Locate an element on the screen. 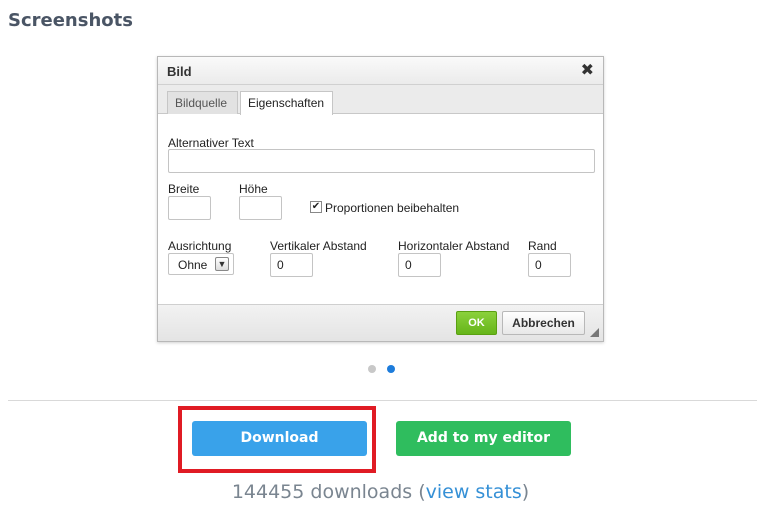  alignment-select: Ohne ▼ is located at coordinates (201, 264).